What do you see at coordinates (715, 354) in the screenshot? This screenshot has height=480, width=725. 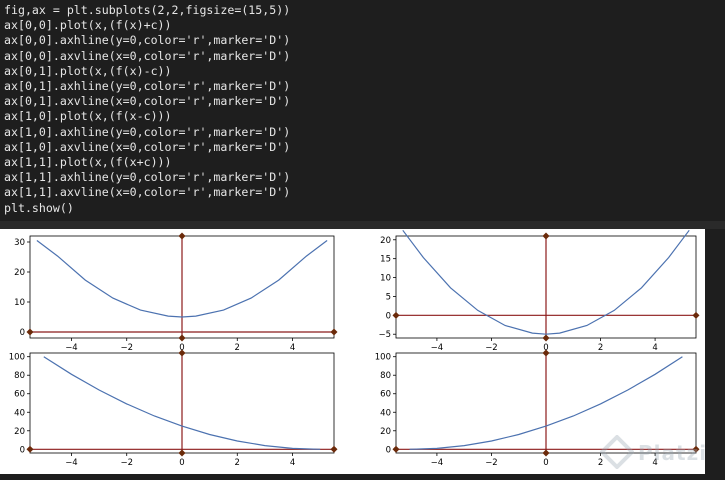 I see `output-scroll-area` at bounding box center [715, 354].